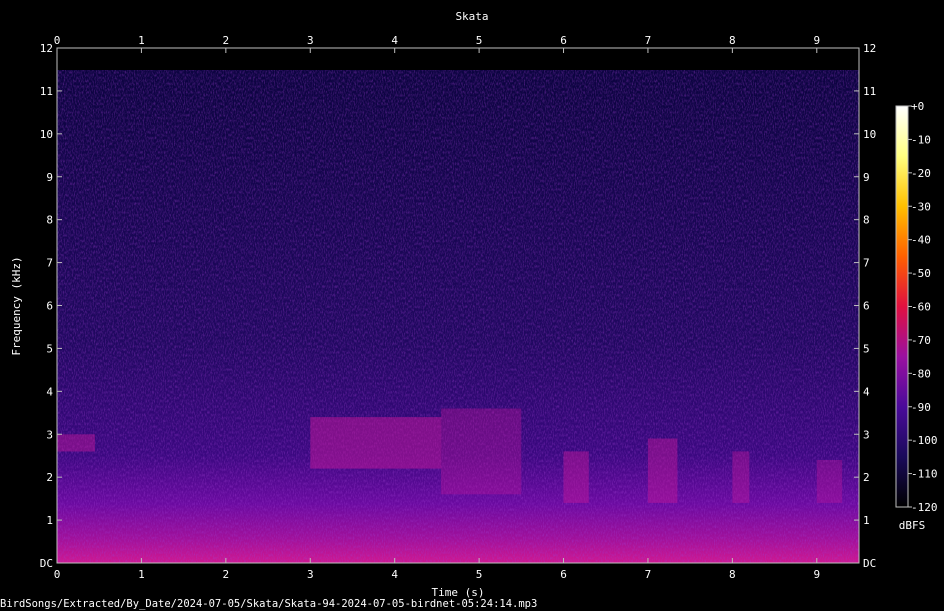 This screenshot has width=944, height=611. I want to click on x-tick-label-bottom: 1, so click(141, 574).